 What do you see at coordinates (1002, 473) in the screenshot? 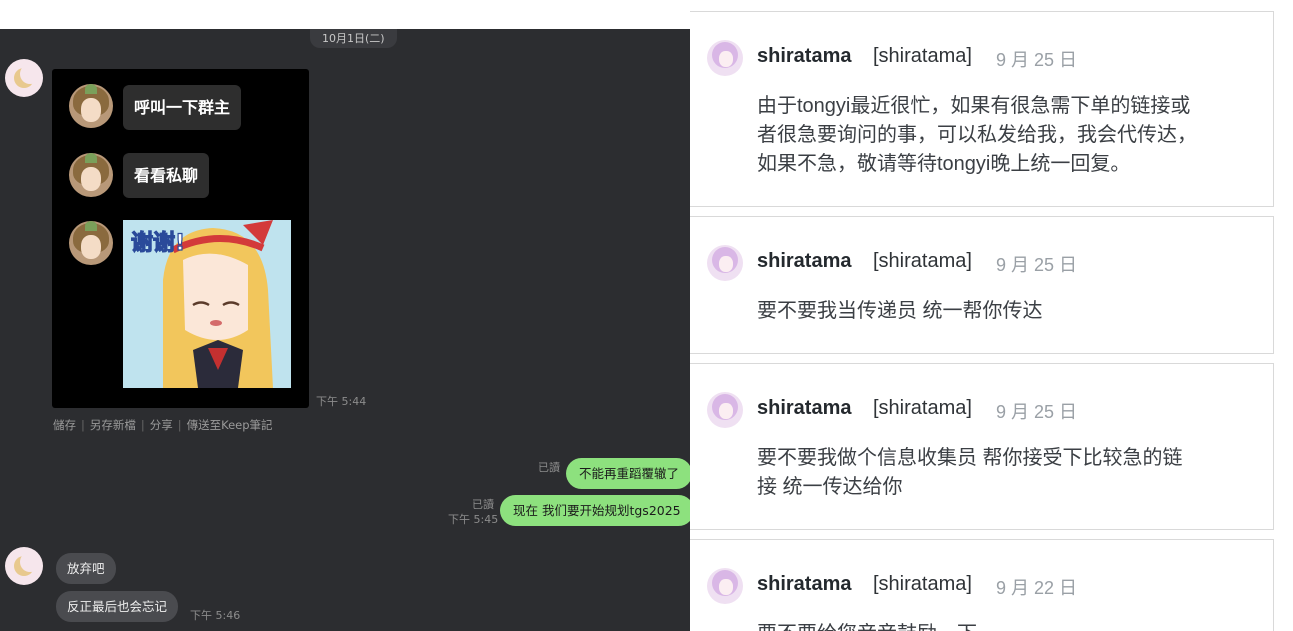
I see `comment-text: 要不要我做个信息收集员 帮你接受下比较急的链 接 统一传达给你` at bounding box center [1002, 473].